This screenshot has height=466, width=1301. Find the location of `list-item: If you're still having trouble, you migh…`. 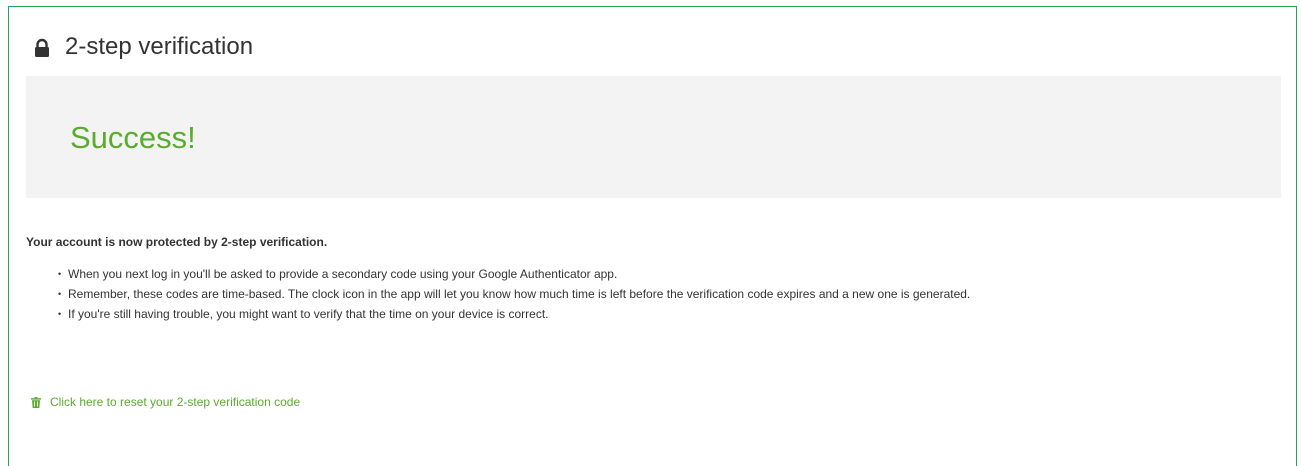

list-item: If you're still having trouble, you migh… is located at coordinates (498, 314).